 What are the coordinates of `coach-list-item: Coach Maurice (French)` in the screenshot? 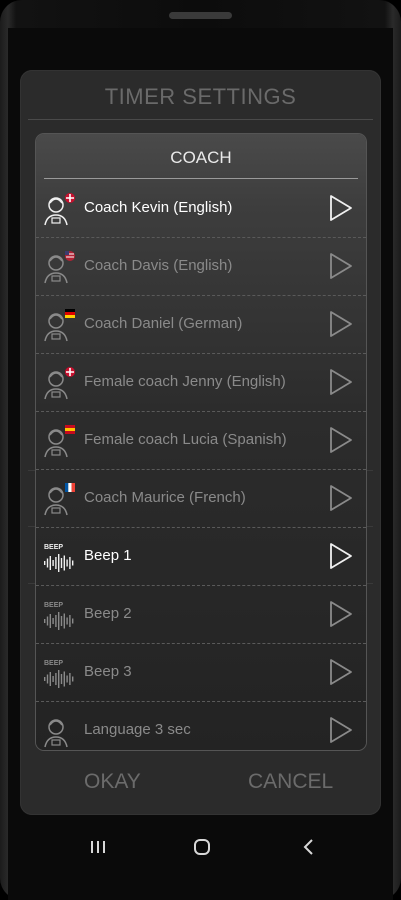 It's located at (201, 499).